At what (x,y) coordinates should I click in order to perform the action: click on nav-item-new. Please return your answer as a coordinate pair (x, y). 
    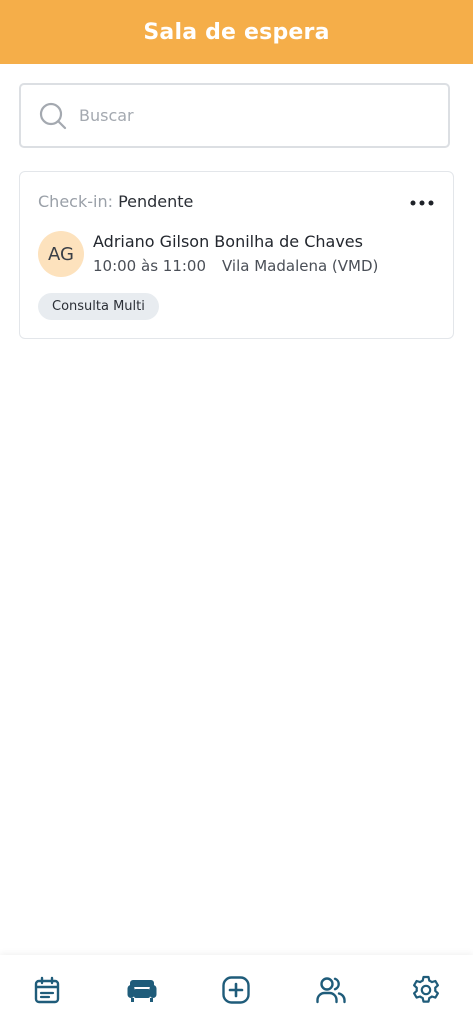
    Looking at the image, I should click on (236, 990).